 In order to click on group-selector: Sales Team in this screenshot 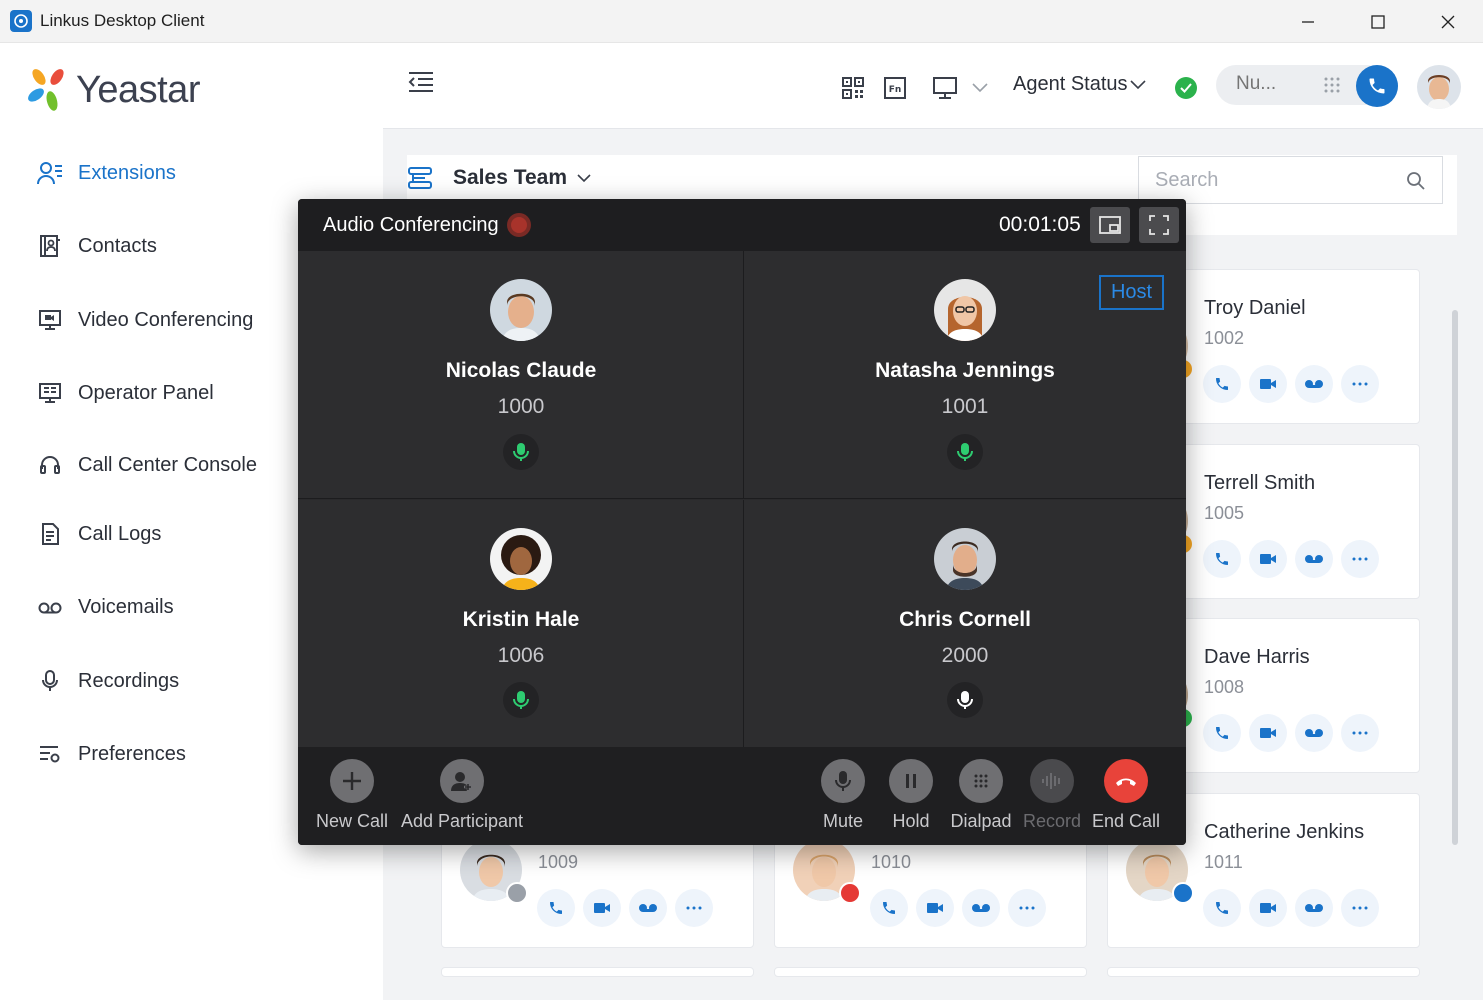, I will do `click(499, 178)`.